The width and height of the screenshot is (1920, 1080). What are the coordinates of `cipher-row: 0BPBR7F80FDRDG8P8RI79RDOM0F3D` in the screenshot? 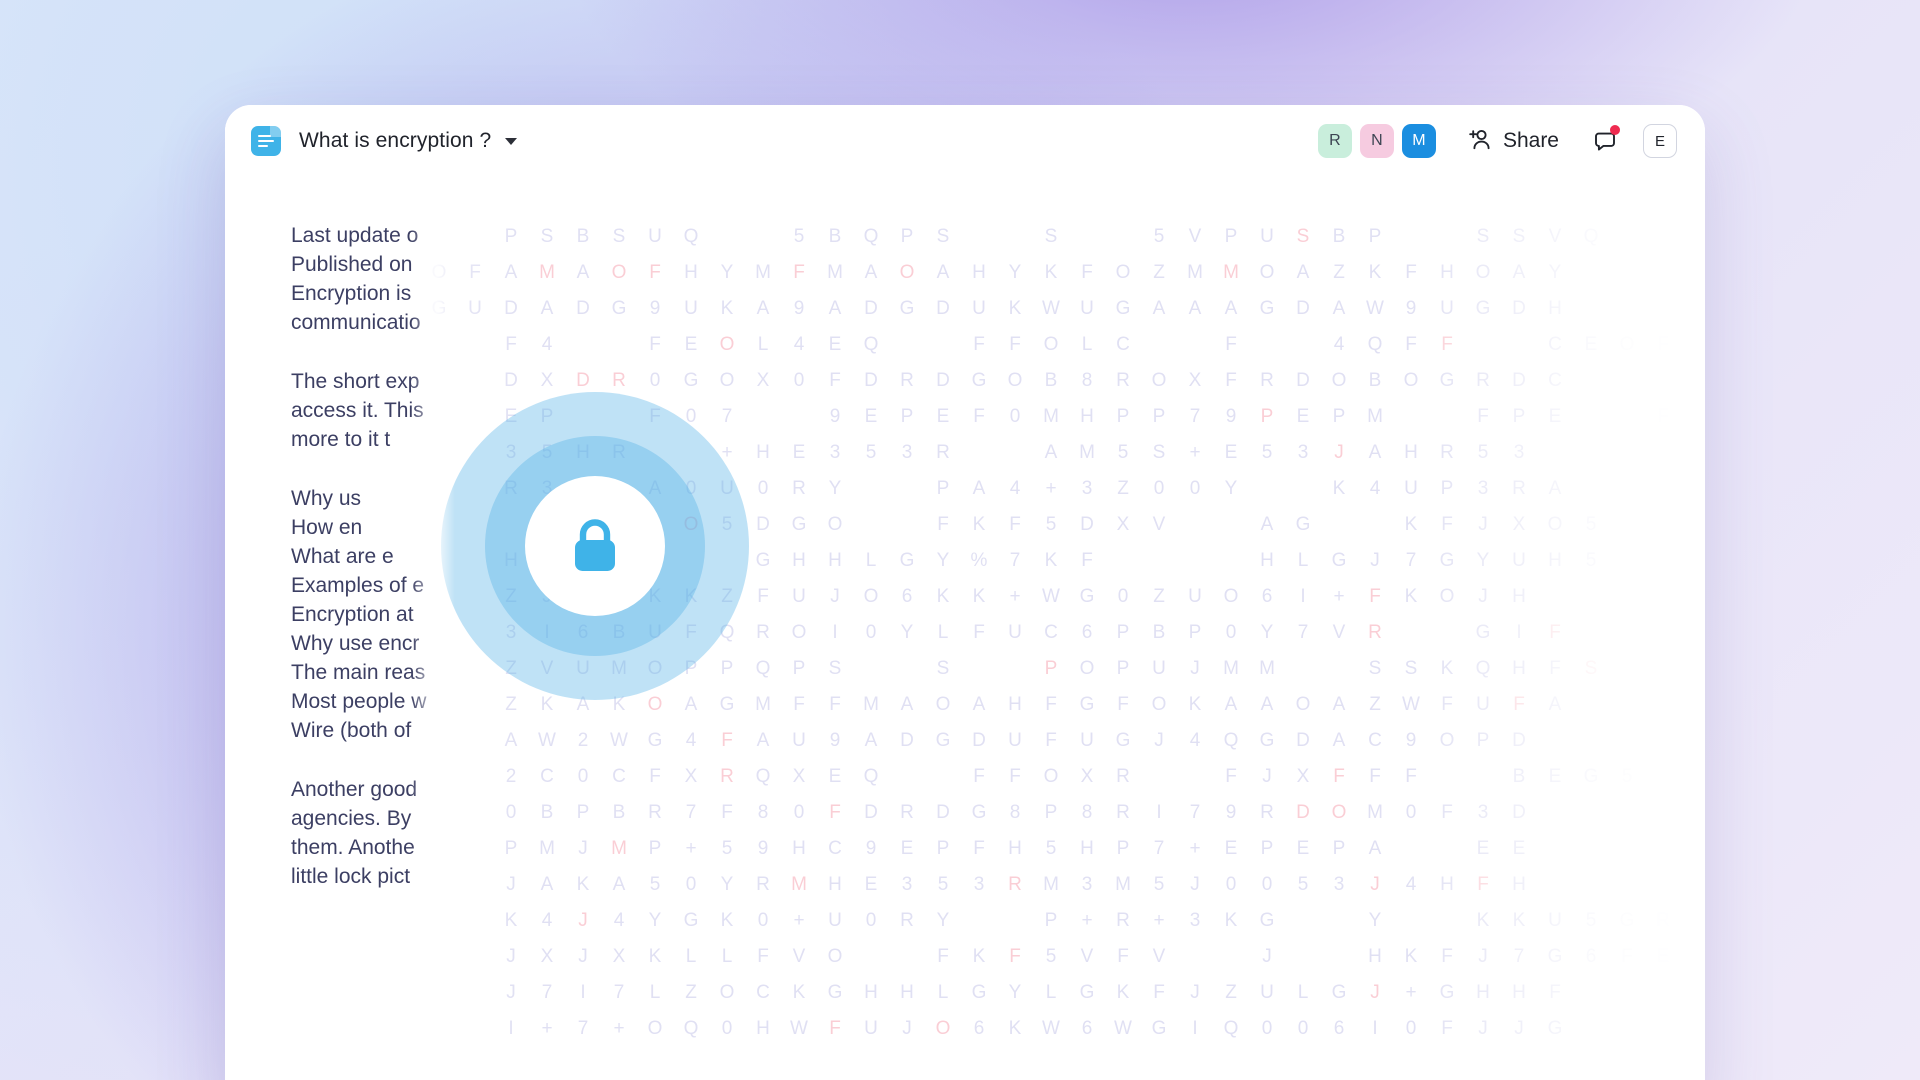 It's located at (1015, 812).